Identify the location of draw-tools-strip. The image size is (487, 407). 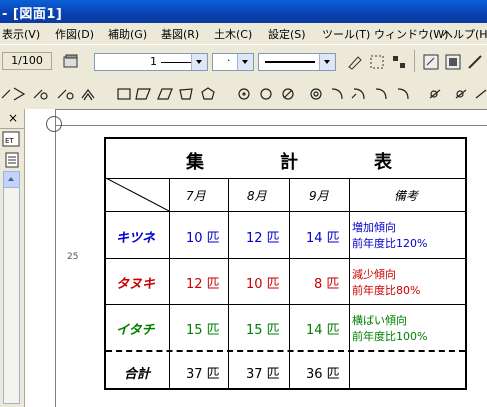
(244, 94).